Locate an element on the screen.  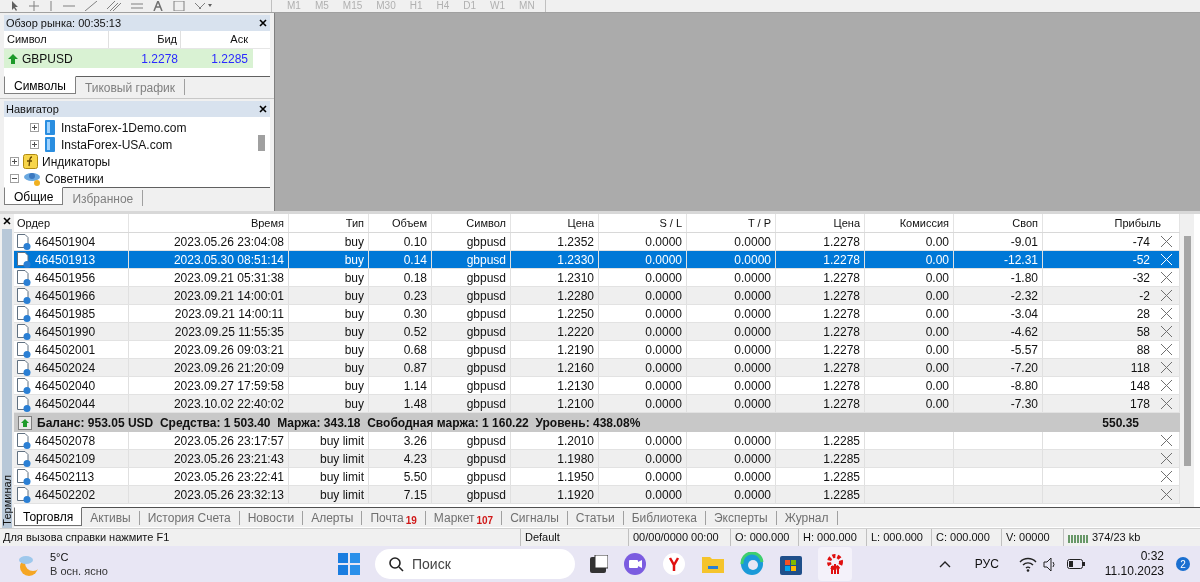
order-row: 464502109 2023.05.26 23:21:43 buy limit 4.23 gbpusd 1.1980 0.0000 0.0000 1.2285 is located at coordinates (597, 459).